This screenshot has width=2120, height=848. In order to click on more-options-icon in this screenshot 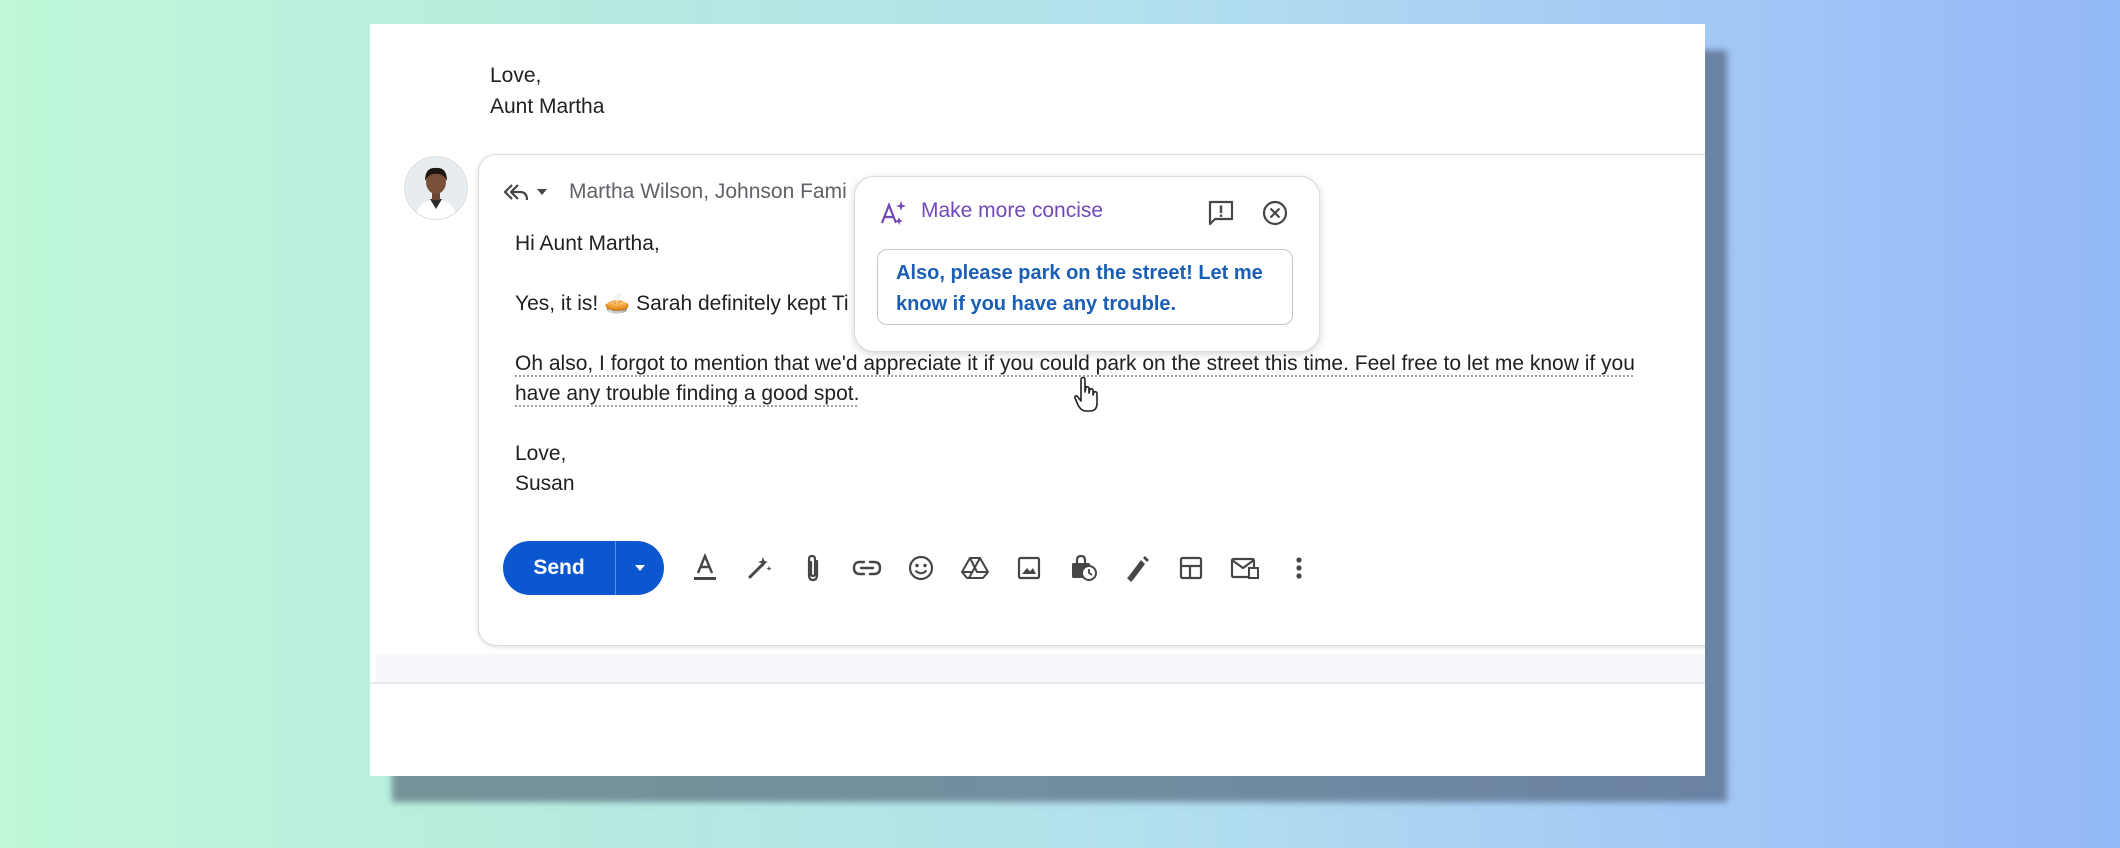, I will do `click(1299, 568)`.